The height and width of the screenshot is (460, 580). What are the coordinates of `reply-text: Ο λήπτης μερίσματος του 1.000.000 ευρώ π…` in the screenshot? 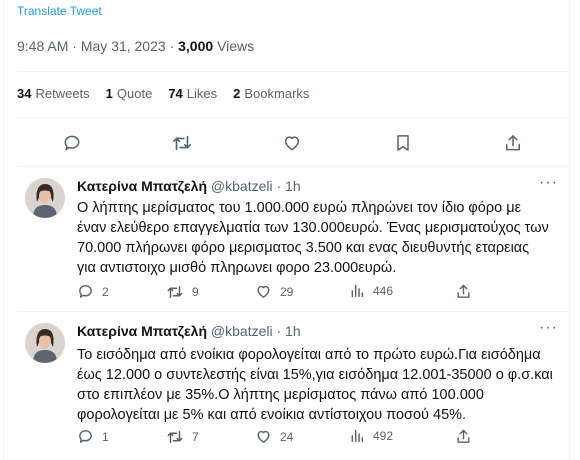 It's located at (324, 238).